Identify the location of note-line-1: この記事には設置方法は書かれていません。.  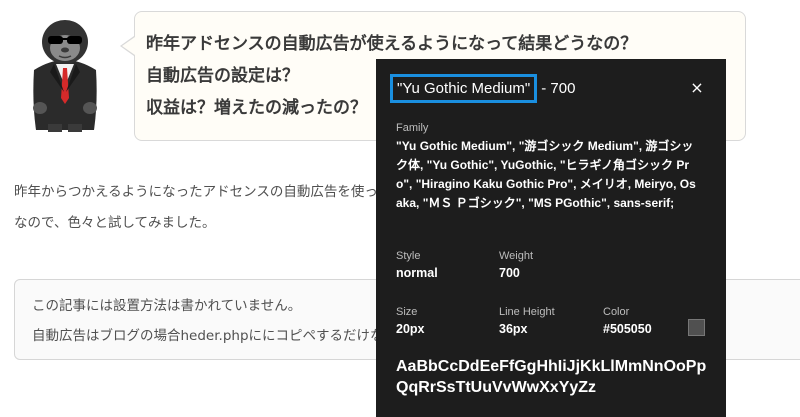
(167, 306).